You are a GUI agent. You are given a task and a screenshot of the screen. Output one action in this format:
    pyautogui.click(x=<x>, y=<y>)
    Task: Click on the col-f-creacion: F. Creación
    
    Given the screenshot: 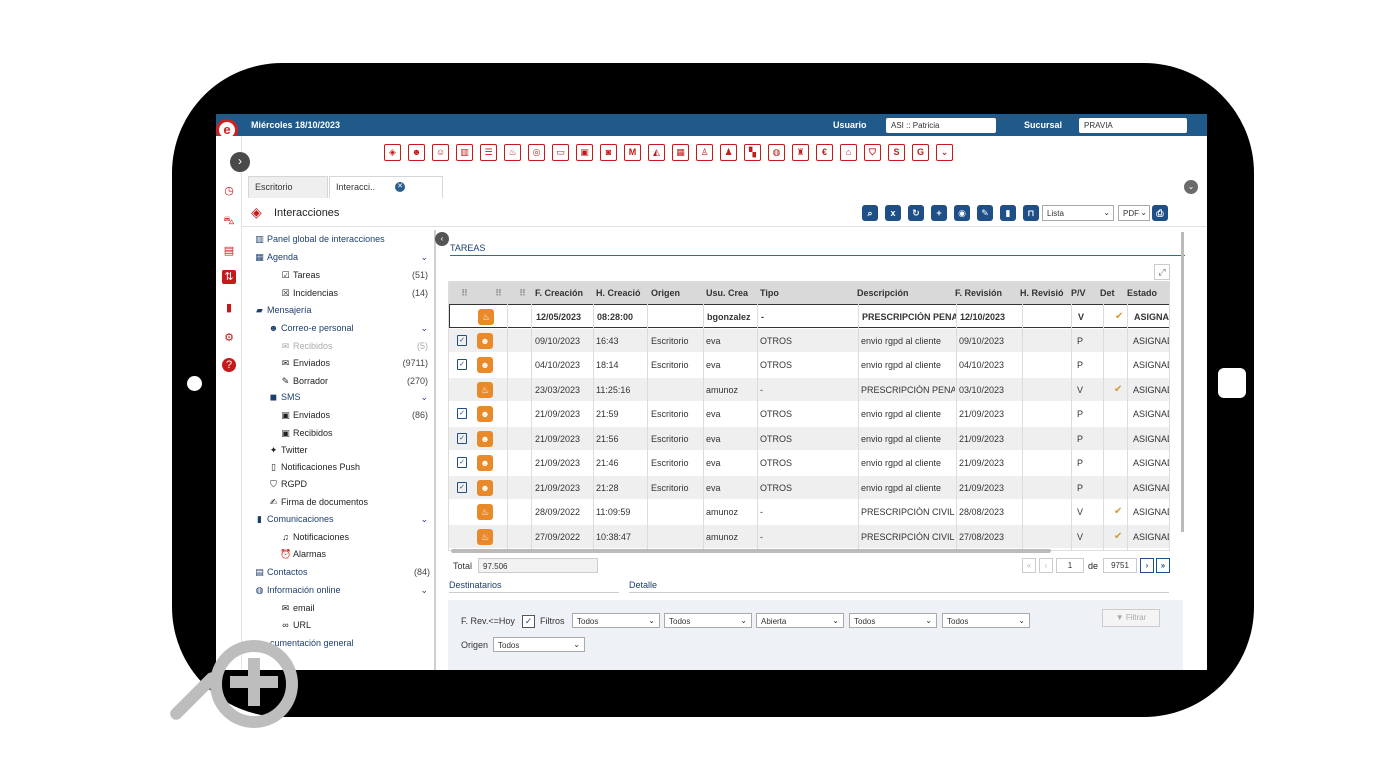 What is the action you would take?
    pyautogui.click(x=564, y=293)
    